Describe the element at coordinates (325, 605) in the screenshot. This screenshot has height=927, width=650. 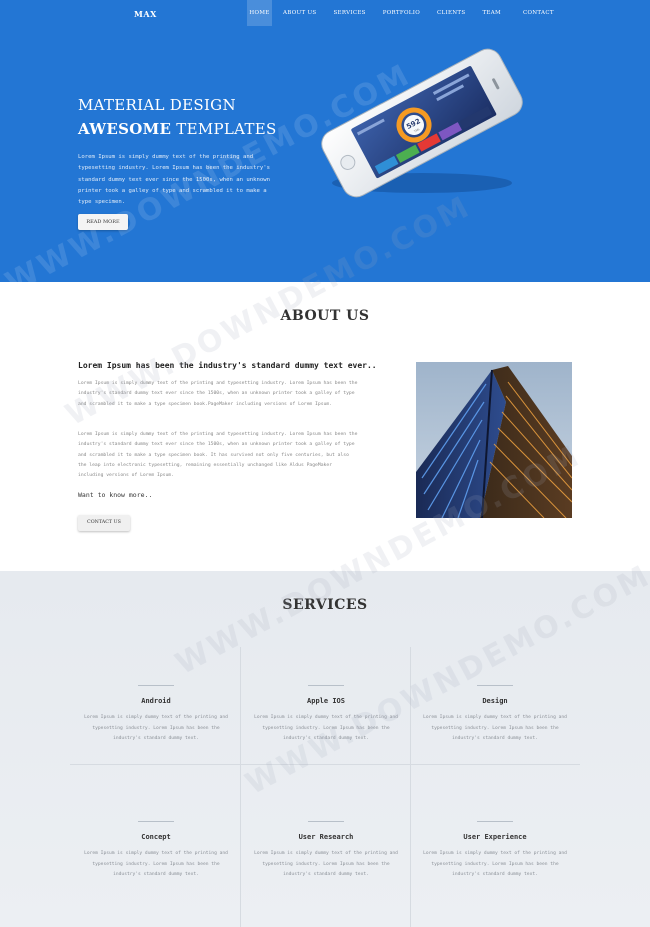
I see `services-title: SERVICES` at that location.